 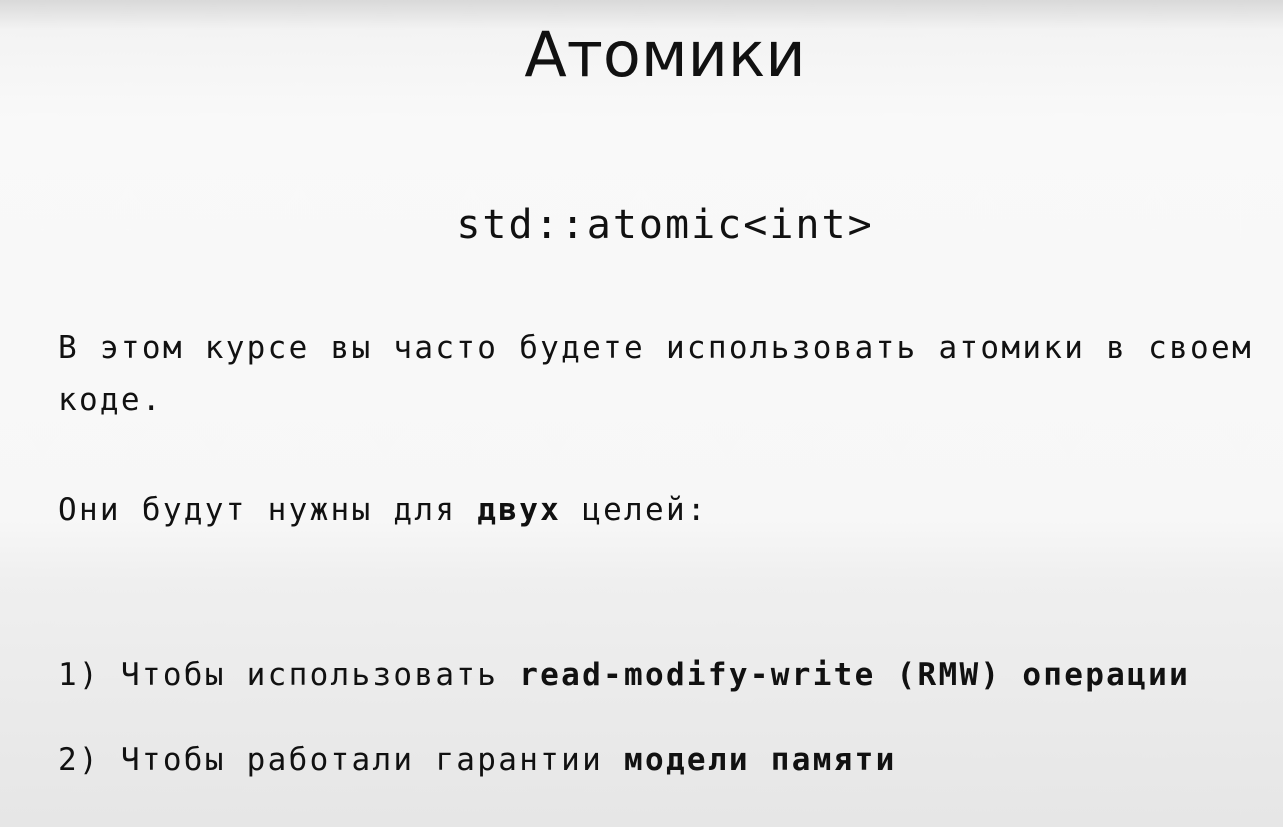 I want to click on slide-title: Атомики, so click(x=665, y=54).